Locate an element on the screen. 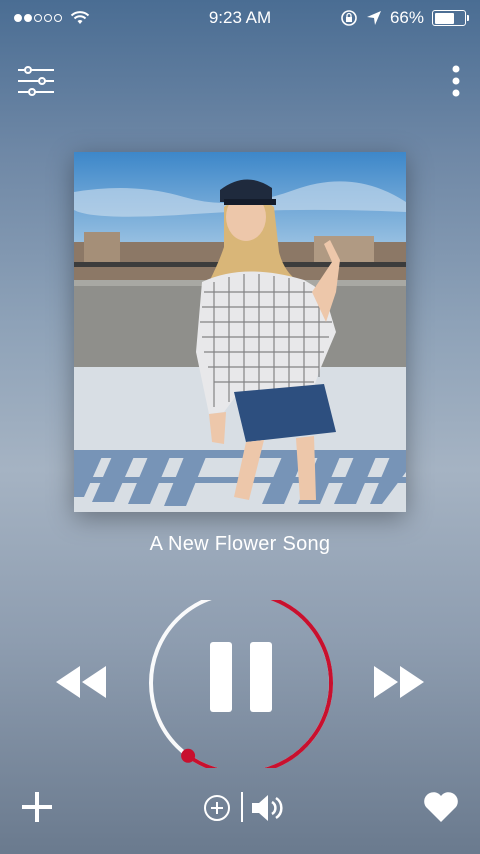 This screenshot has width=480, height=854. rewind-icon is located at coordinates (81, 682).